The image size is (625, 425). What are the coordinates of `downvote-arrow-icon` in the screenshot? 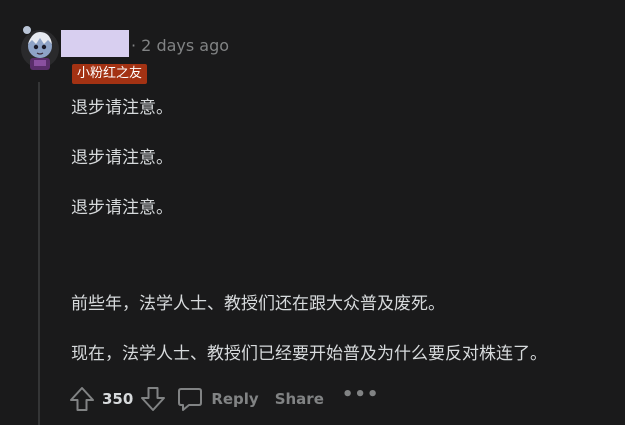 It's located at (153, 399).